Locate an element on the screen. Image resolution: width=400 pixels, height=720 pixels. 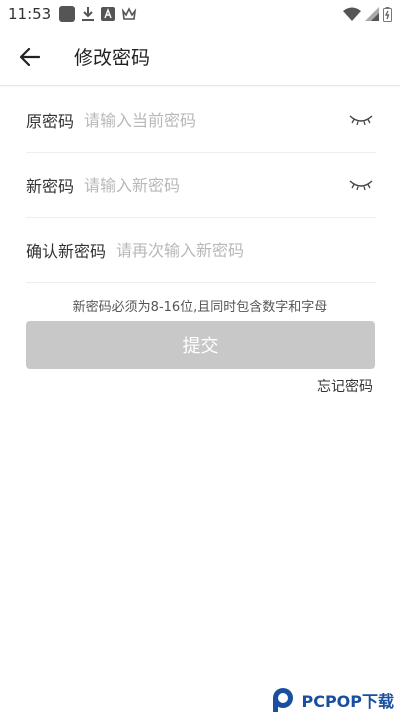
watermark-text: PCPOP下载 is located at coordinates (347, 701).